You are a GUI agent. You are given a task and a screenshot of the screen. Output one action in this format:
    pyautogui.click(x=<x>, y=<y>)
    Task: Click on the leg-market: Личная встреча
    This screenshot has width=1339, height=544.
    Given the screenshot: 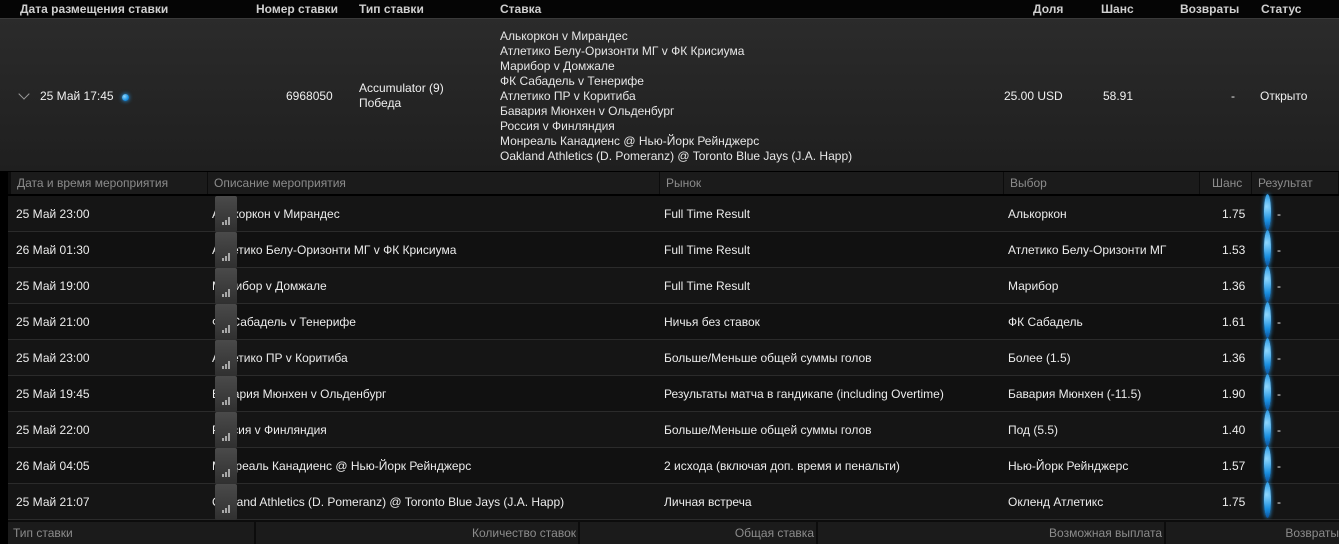 What is the action you would take?
    pyautogui.click(x=708, y=502)
    